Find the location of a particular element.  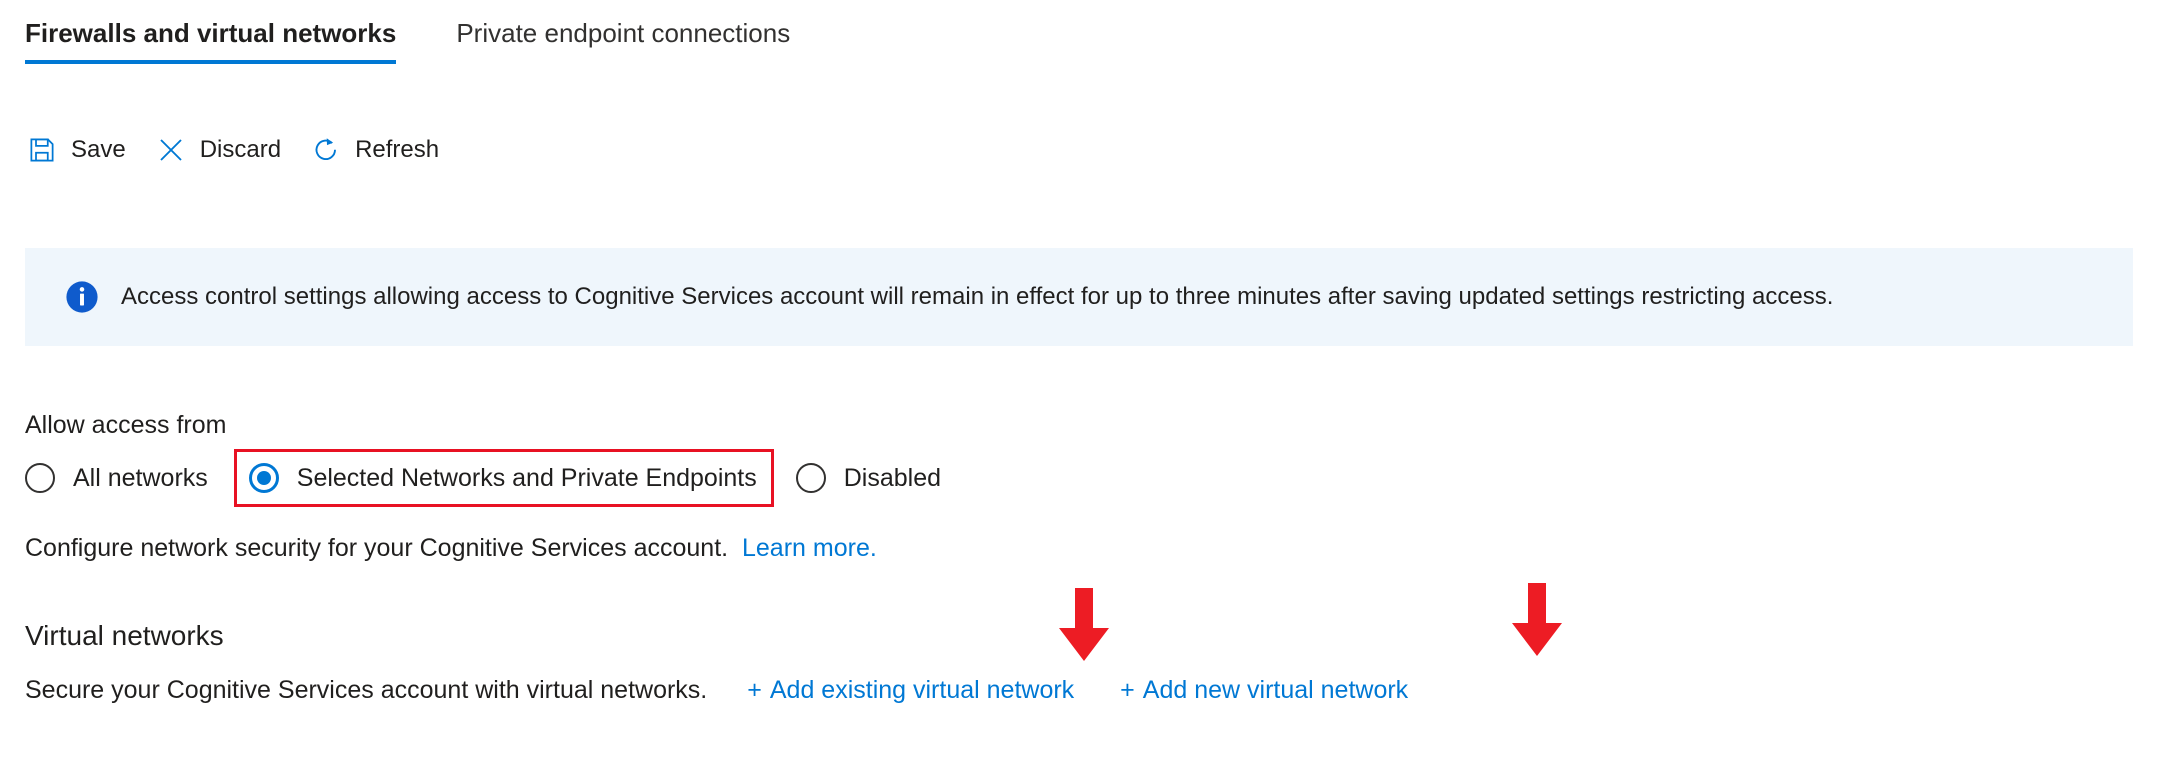

allow-access-from-label: Allow access from is located at coordinates (126, 425).